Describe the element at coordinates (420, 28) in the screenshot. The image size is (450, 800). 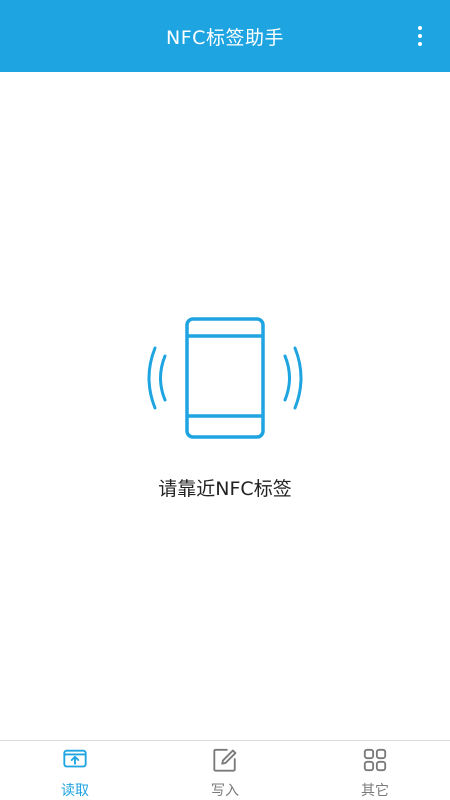
I see `more-vertical-icon` at that location.